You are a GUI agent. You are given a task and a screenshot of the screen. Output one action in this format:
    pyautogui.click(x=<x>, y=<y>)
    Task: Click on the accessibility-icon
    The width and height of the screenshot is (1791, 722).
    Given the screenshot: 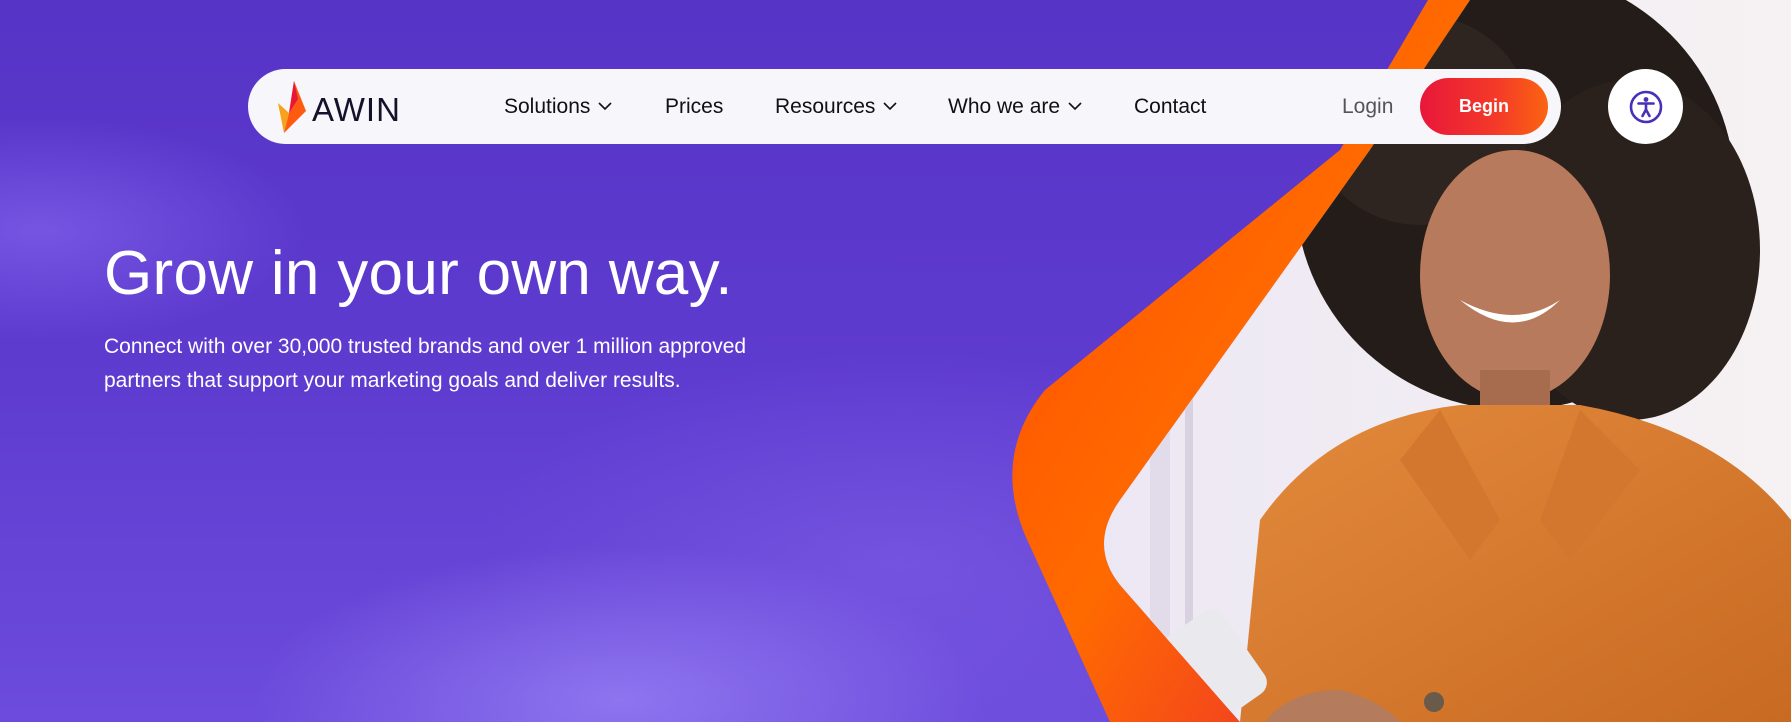 What is the action you would take?
    pyautogui.click(x=1645, y=106)
    